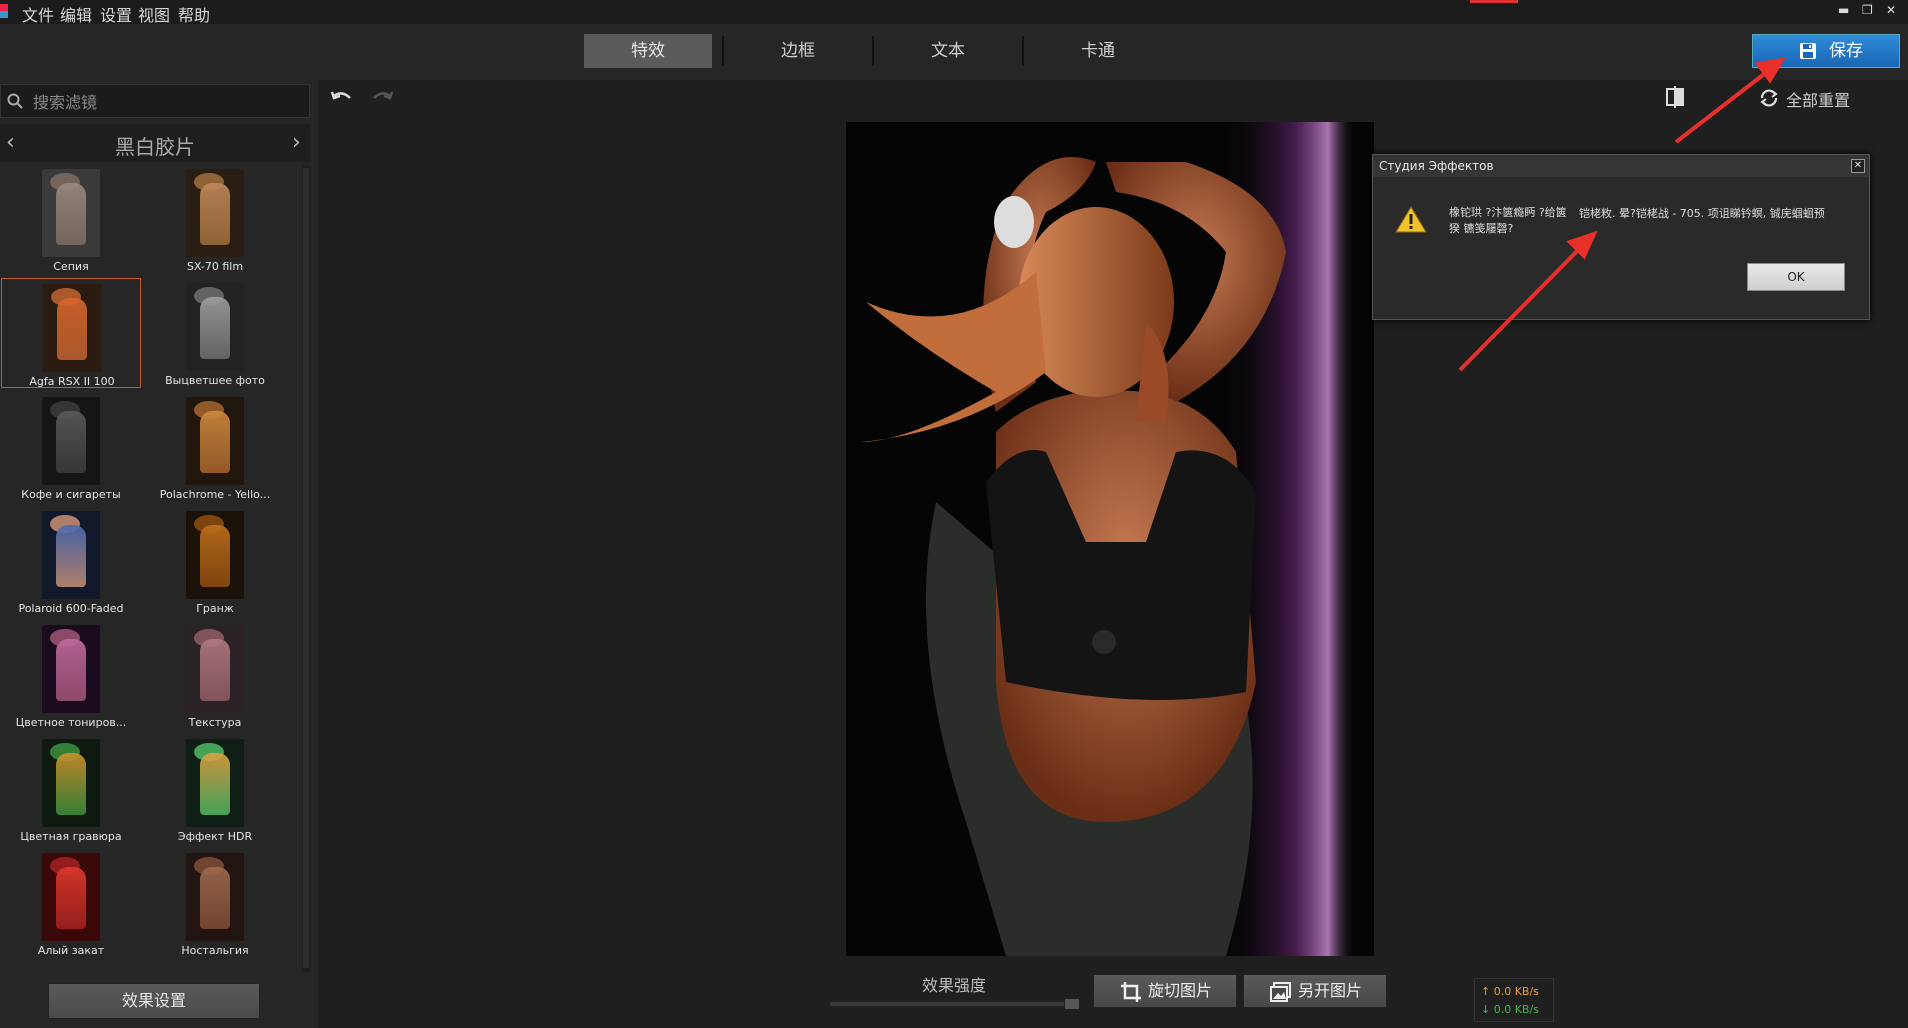 This screenshot has width=1908, height=1028. What do you see at coordinates (71, 789) in the screenshot?
I see `filter-tile: Цветная гравюра` at bounding box center [71, 789].